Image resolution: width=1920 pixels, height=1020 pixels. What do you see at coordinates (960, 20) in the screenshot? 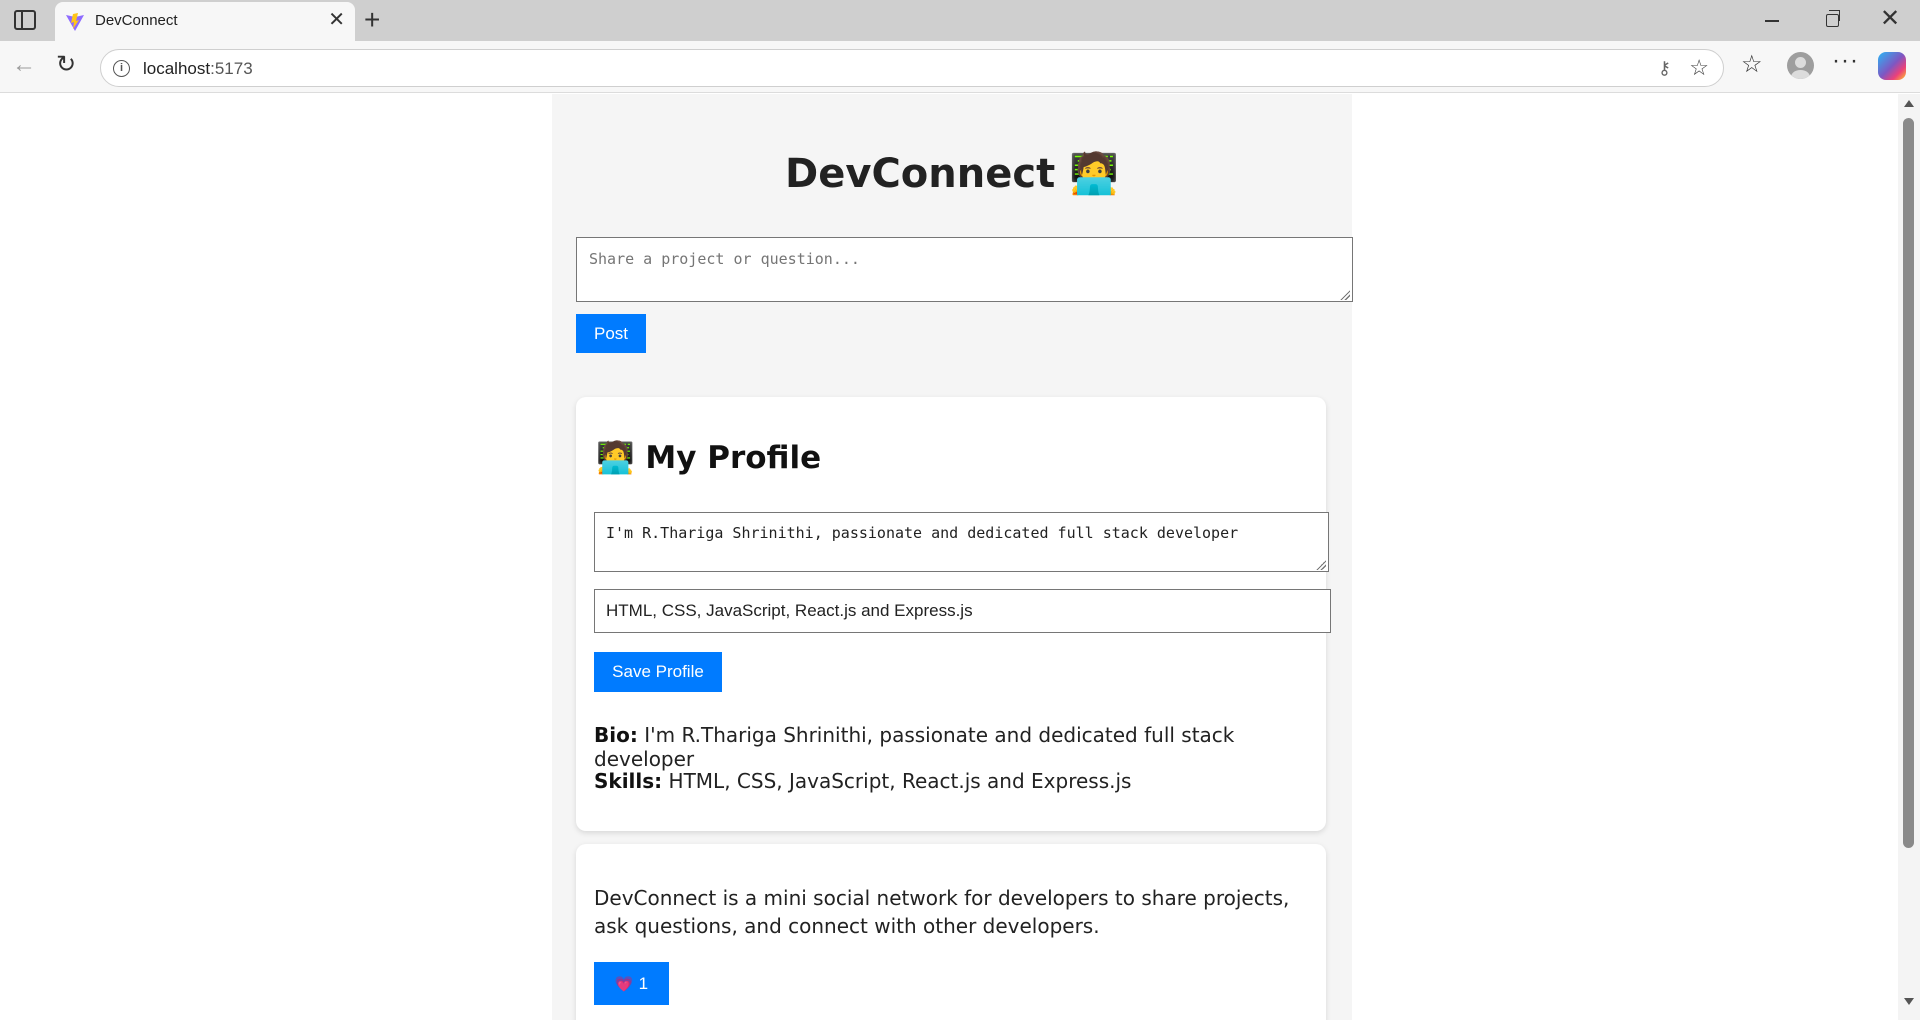
I see `browser-tab-bar: DevConnect ✕ + ✕` at bounding box center [960, 20].